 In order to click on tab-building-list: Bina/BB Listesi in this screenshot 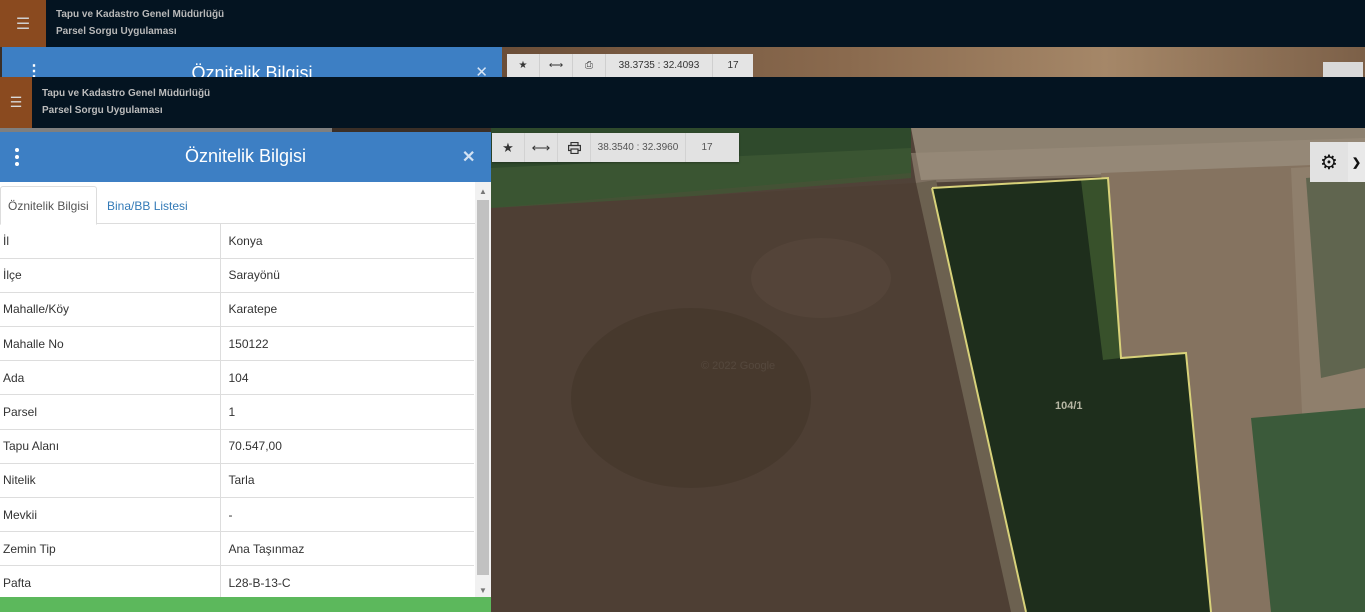, I will do `click(147, 205)`.